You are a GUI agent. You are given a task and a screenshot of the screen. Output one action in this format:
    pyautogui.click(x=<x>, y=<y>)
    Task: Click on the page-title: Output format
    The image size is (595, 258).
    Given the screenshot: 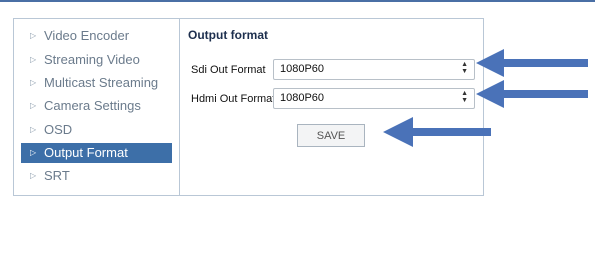 What is the action you would take?
    pyautogui.click(x=228, y=35)
    